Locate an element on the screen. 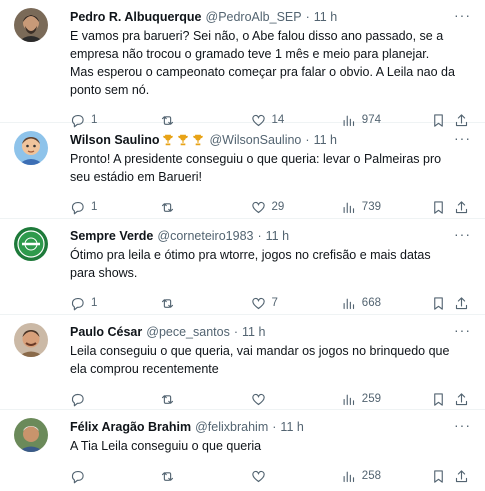 Image resolution: width=485 pixels, height=491 pixels. views-button: 258 is located at coordinates (386, 476).